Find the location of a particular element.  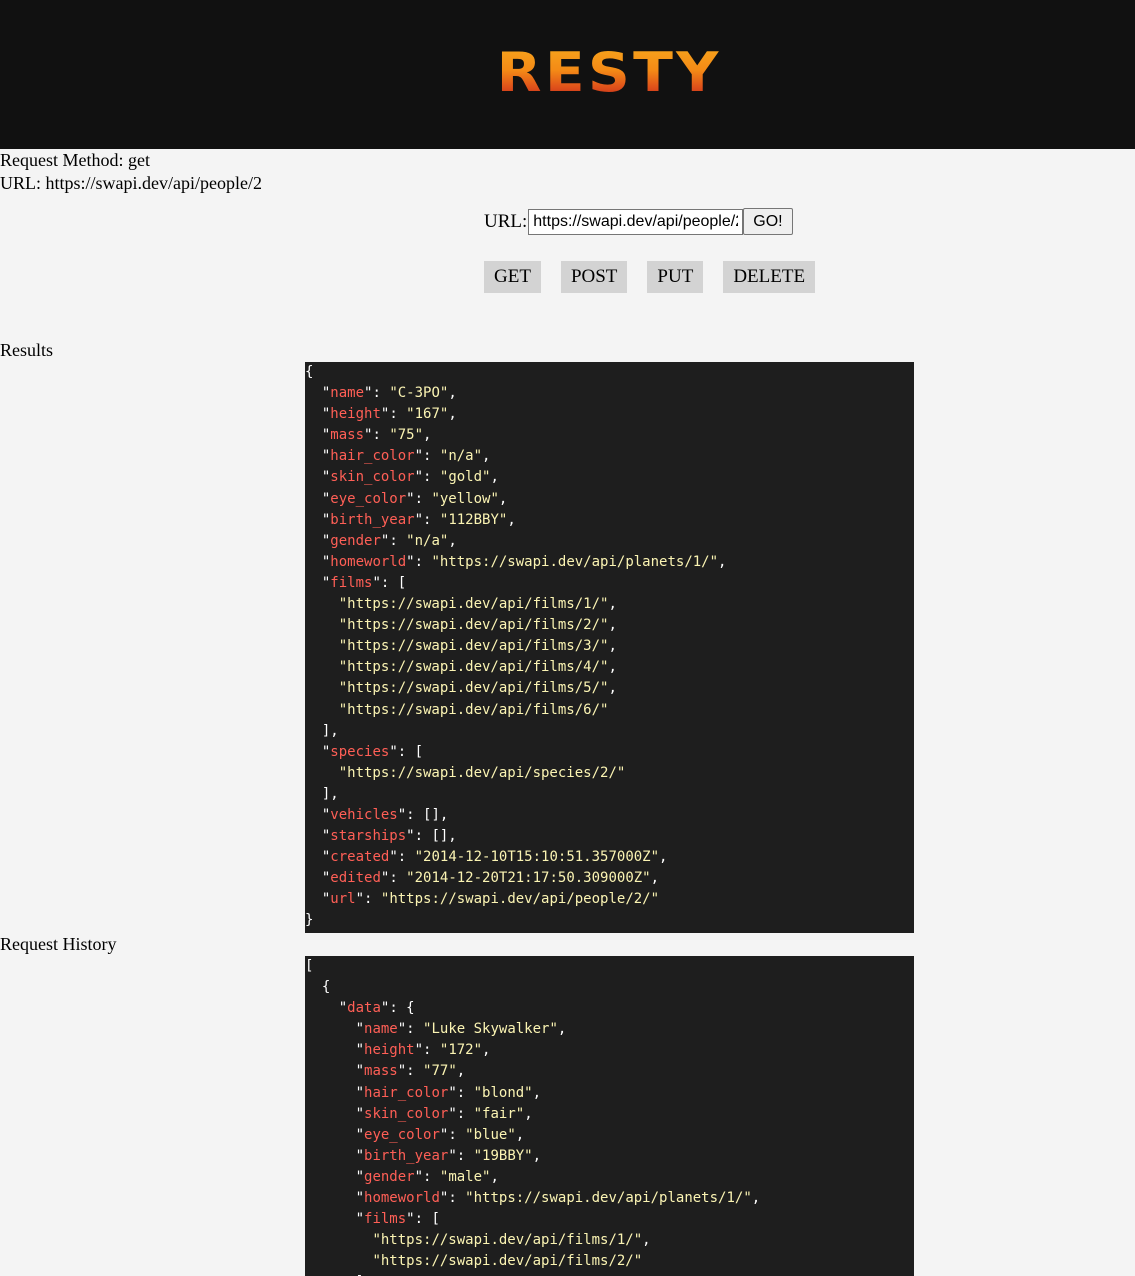

url-row: URL: GO! is located at coordinates (638, 221).